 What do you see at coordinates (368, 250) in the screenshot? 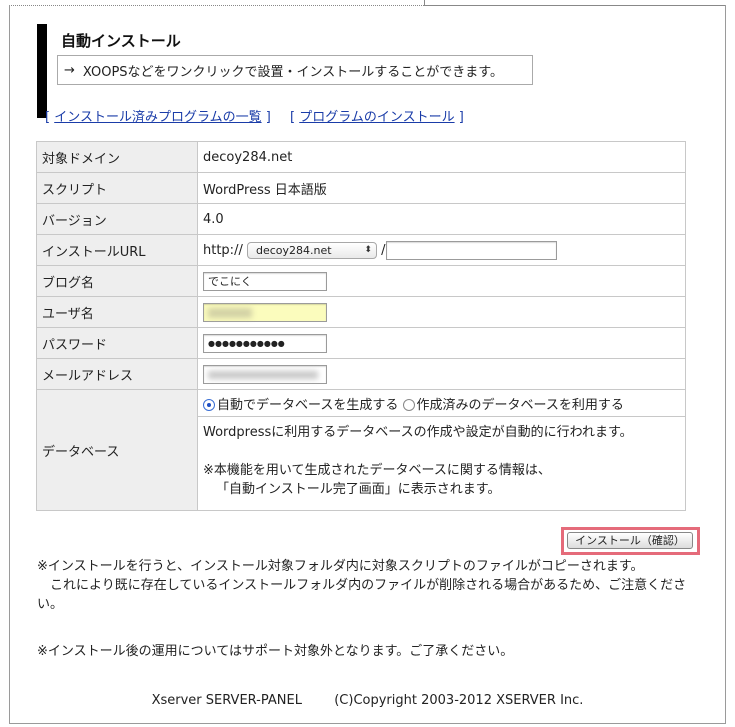
I see `select-arrows-icon: ⬍` at bounding box center [368, 250].